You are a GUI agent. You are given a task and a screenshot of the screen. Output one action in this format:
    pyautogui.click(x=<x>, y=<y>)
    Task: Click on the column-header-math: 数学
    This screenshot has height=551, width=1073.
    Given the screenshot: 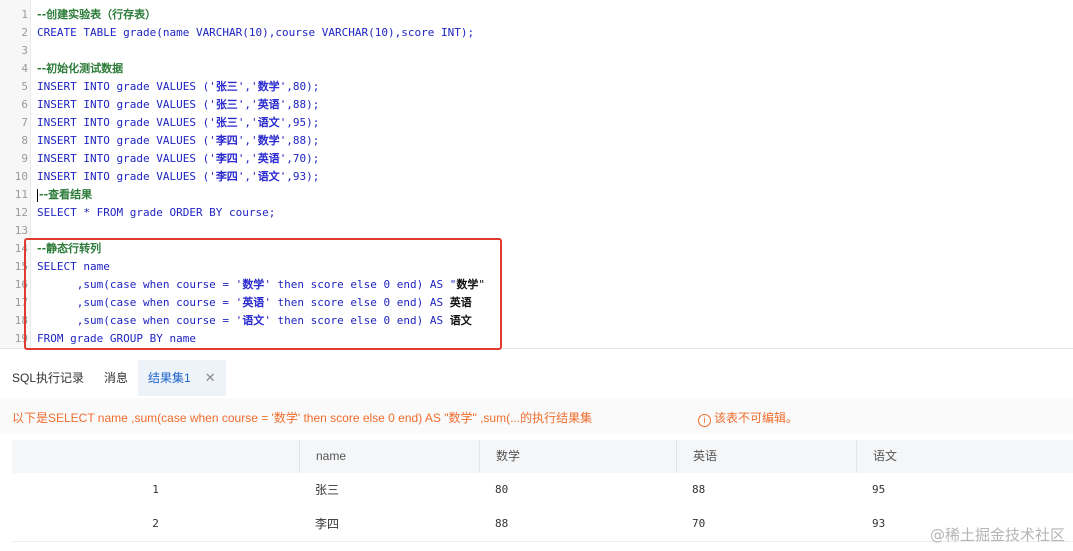 What is the action you would take?
    pyautogui.click(x=577, y=456)
    